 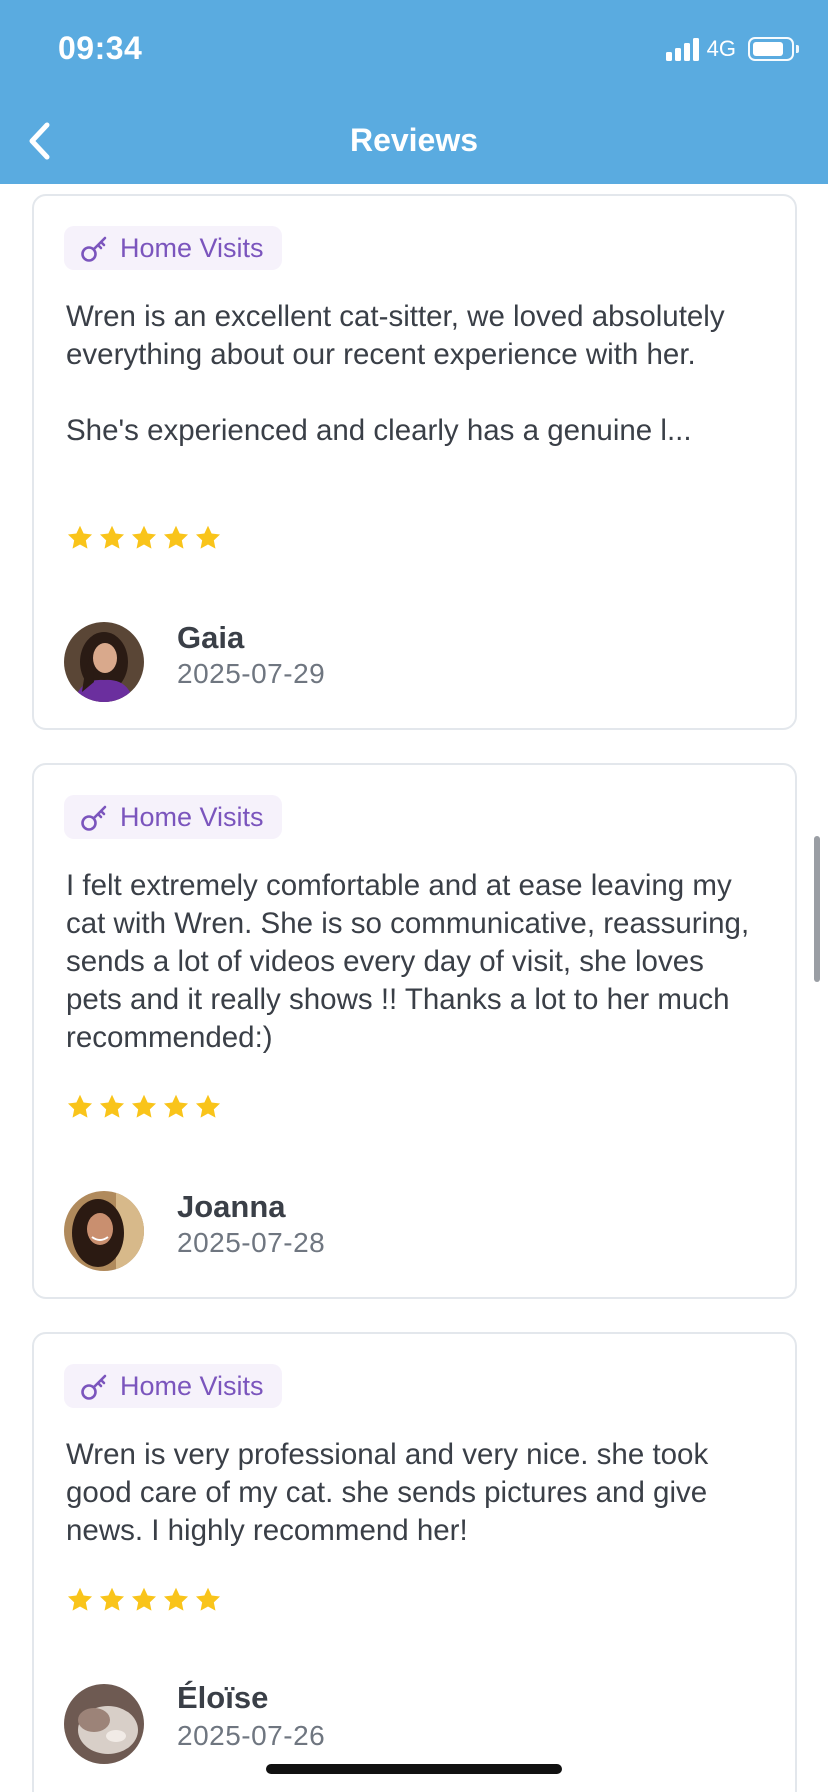 I want to click on reviewer-name: Éloïse, so click(x=223, y=1697).